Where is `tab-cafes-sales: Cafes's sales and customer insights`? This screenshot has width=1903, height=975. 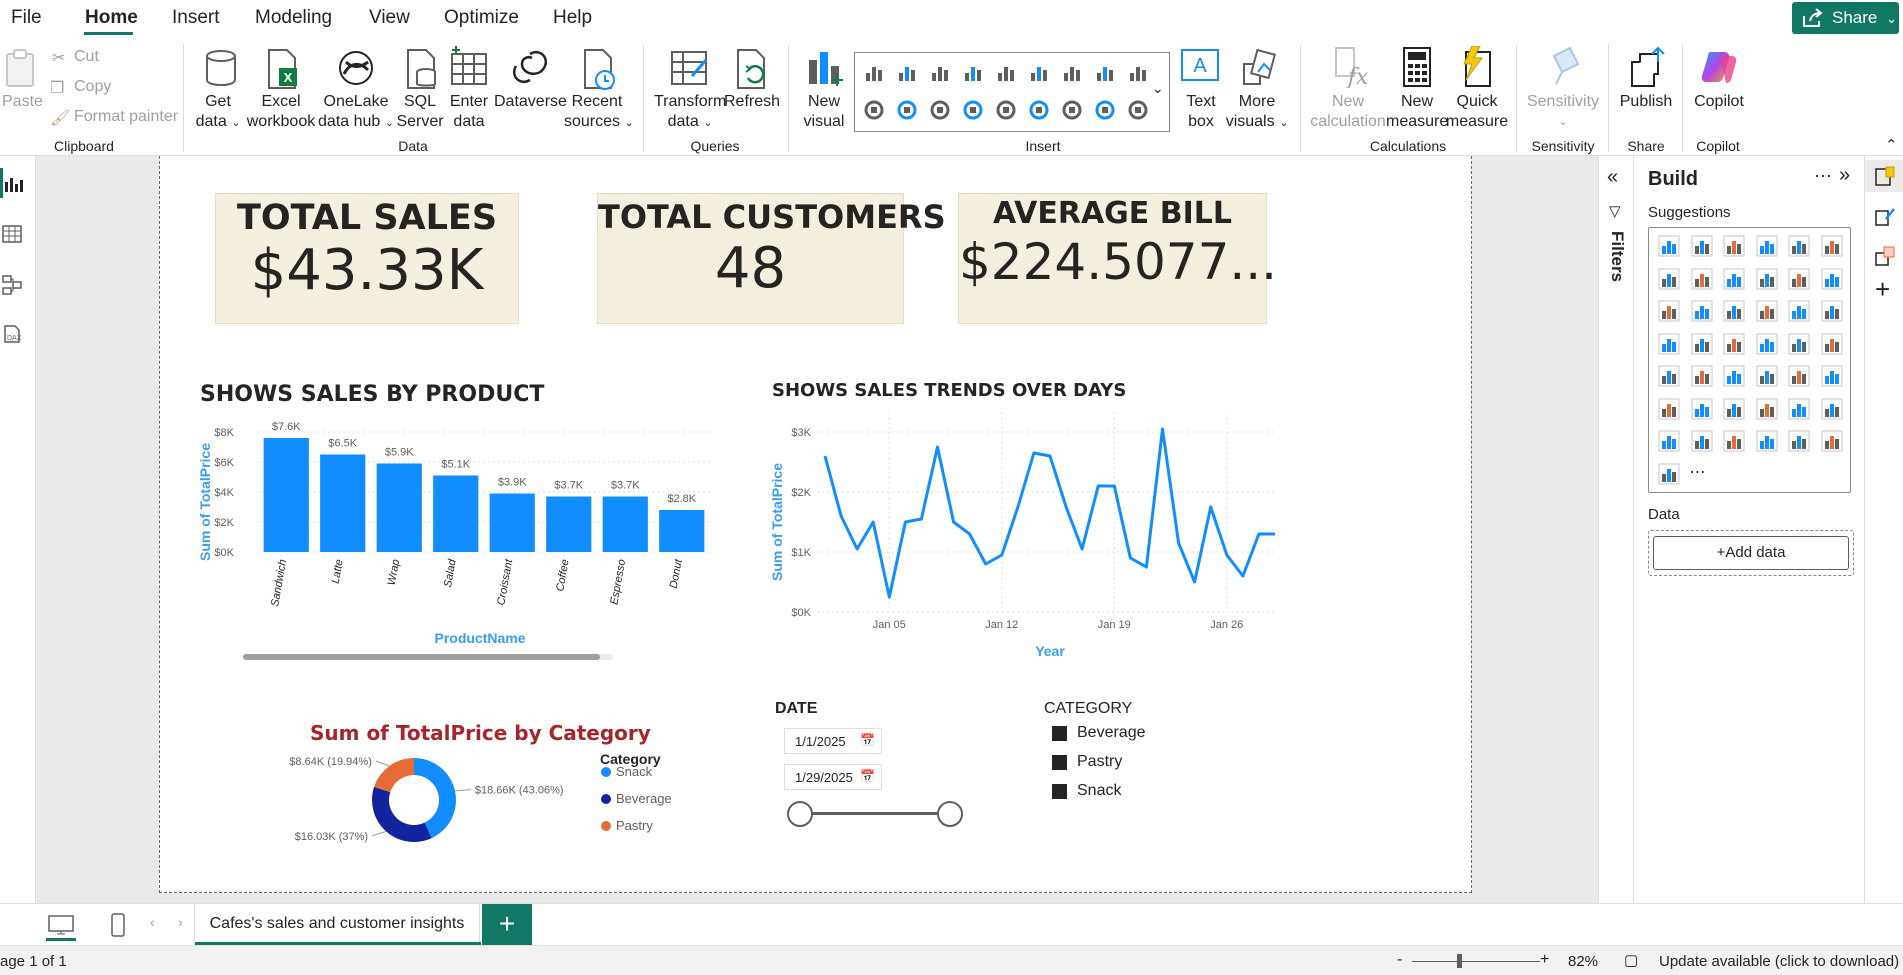 tab-cafes-sales: Cafes's sales and customer insights is located at coordinates (337, 925).